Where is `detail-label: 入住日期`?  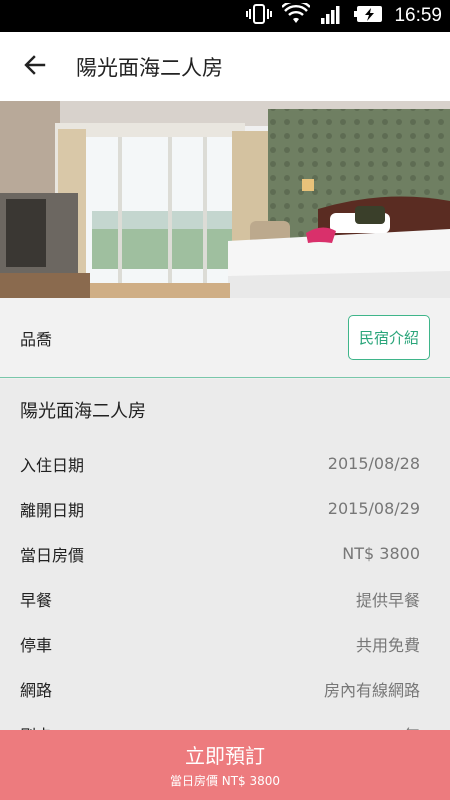
detail-label: 入住日期 is located at coordinates (52, 465).